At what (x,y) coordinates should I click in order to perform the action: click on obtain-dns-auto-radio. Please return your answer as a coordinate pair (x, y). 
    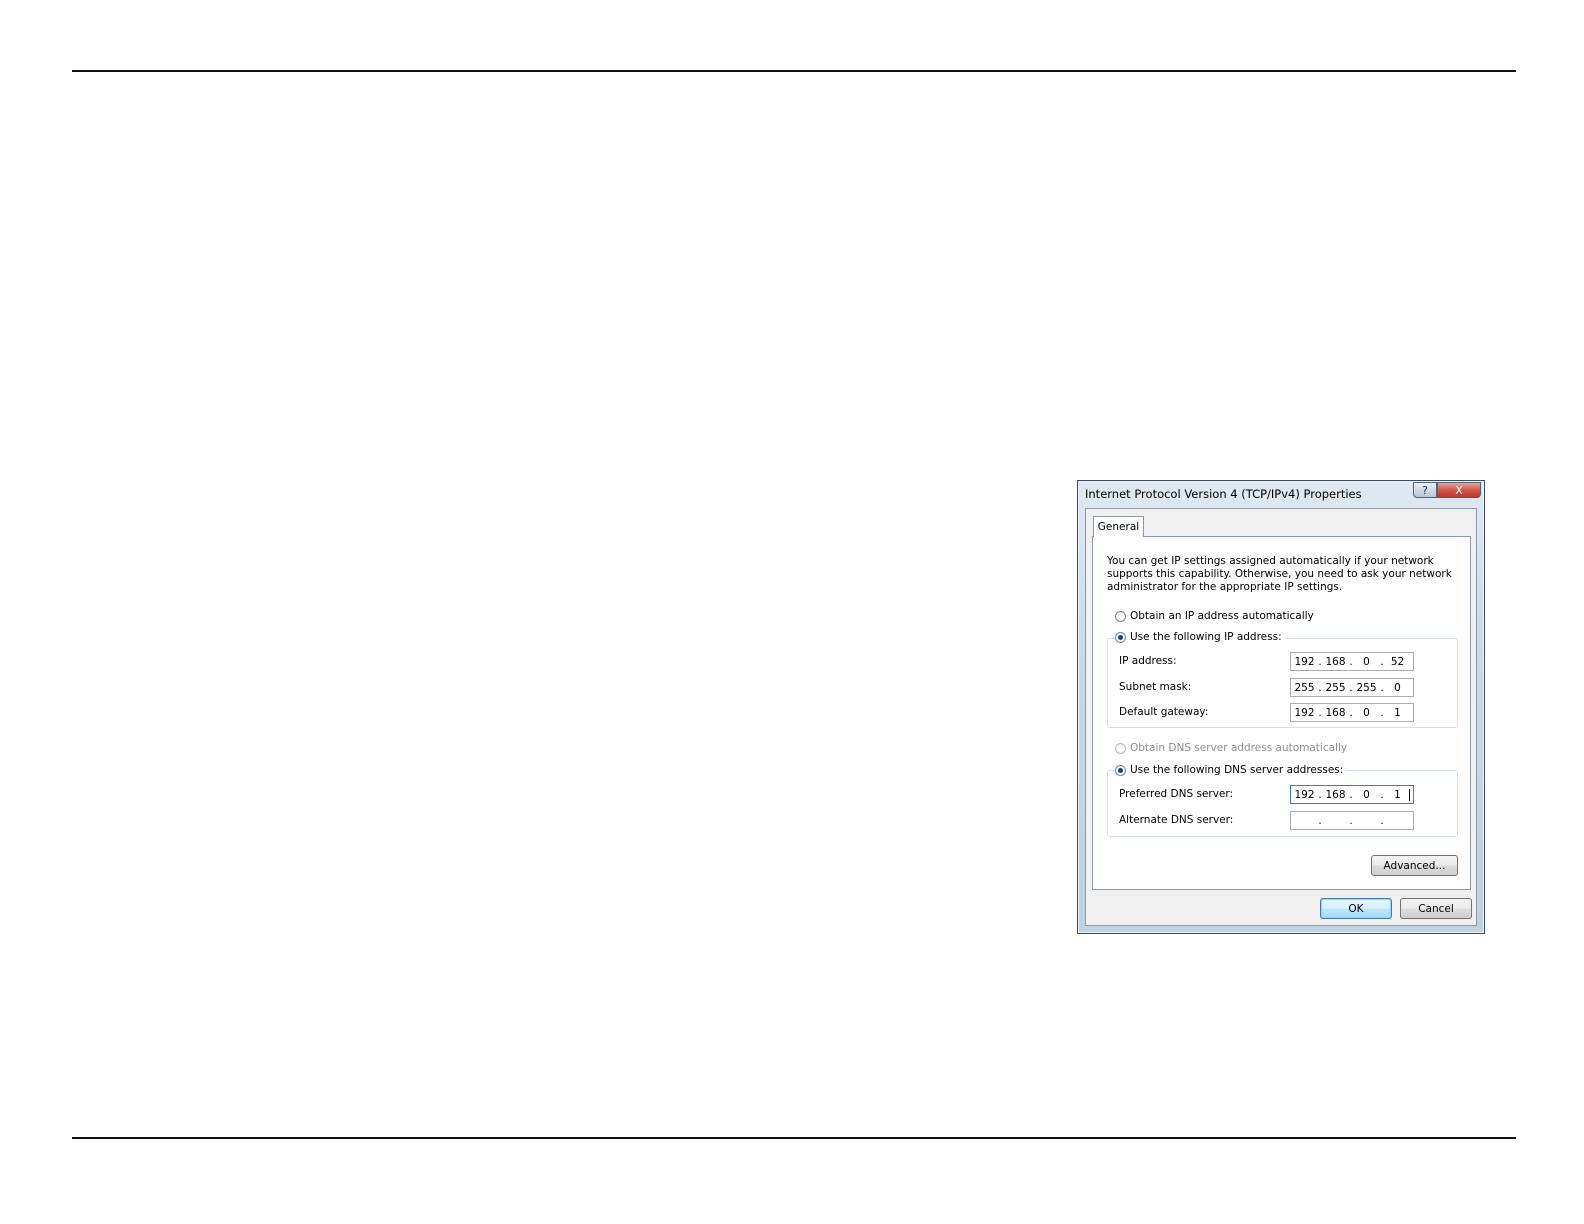
    Looking at the image, I should click on (1120, 748).